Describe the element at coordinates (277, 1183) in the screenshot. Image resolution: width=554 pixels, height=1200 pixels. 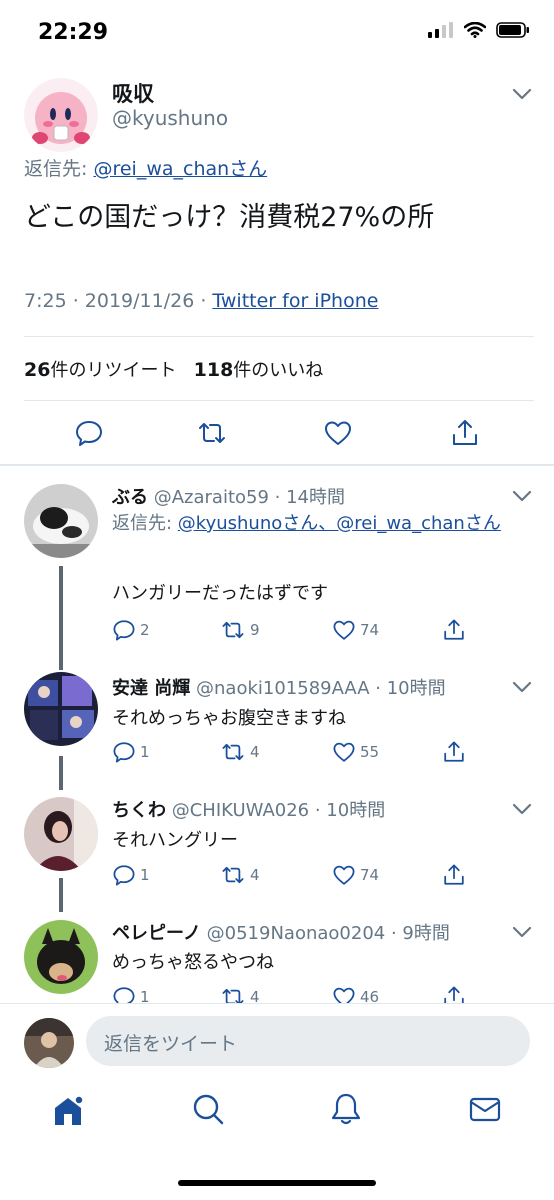
I see `home-indicator` at that location.